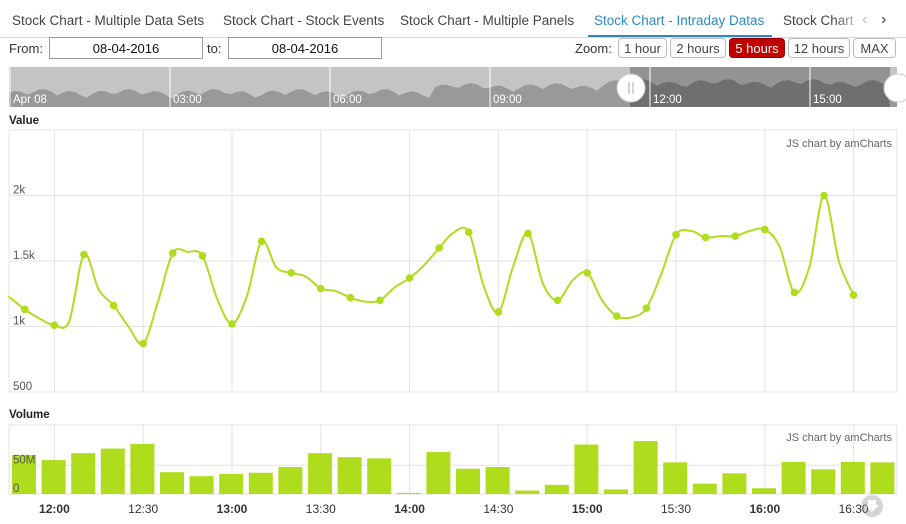 The image size is (906, 524). What do you see at coordinates (30, 100) in the screenshot?
I see `scrollbar-tick-label: Apr 08` at bounding box center [30, 100].